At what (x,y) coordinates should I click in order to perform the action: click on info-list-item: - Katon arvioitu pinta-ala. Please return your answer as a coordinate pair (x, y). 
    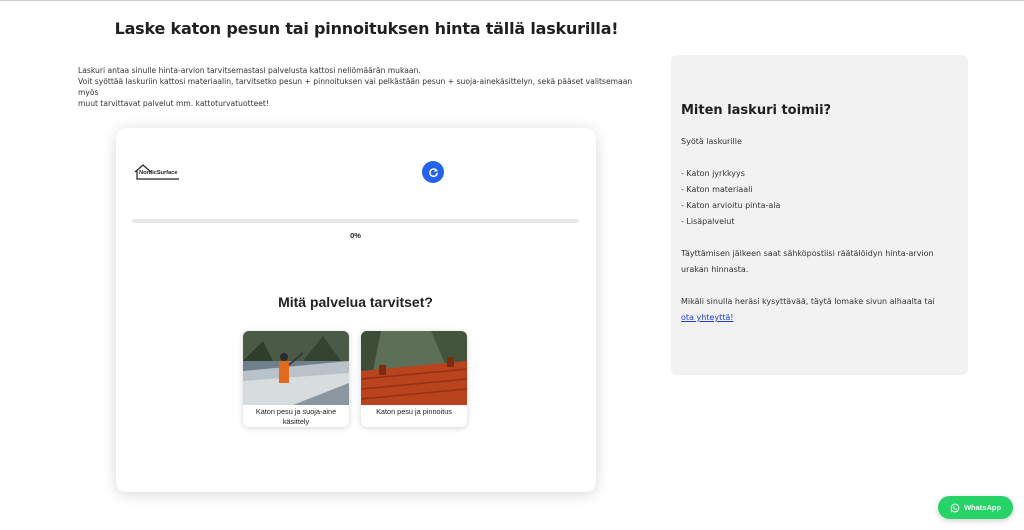
    Looking at the image, I should click on (731, 205).